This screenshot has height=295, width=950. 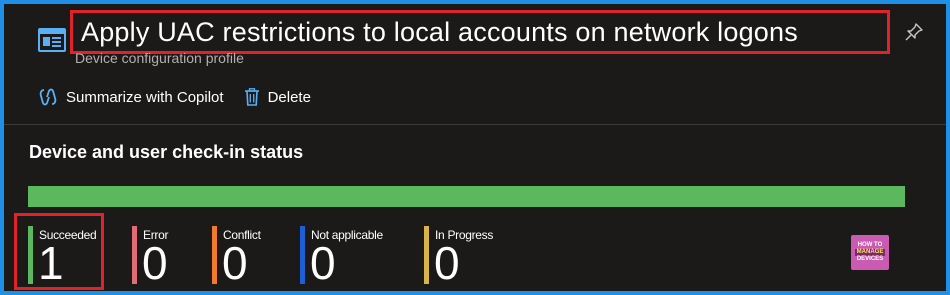 I want to click on copilot-icon, so click(x=48, y=97).